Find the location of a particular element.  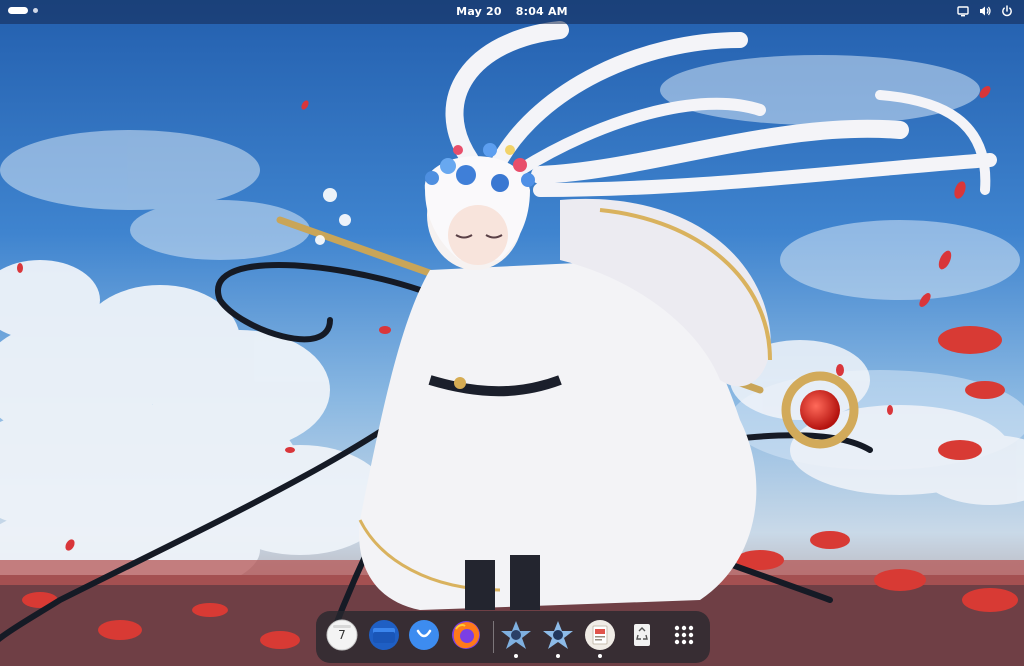

time-label: 8:04 AM is located at coordinates (541, 11).